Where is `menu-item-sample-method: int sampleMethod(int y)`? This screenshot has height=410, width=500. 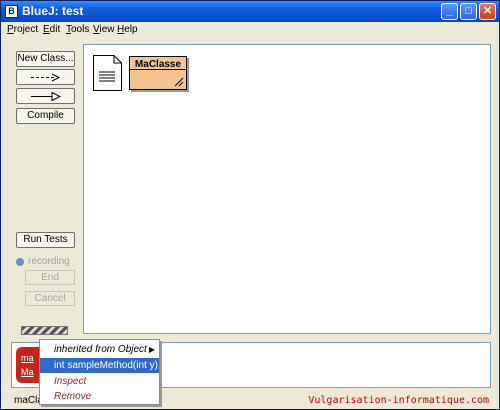 menu-item-sample-method: int sampleMethod(int y) is located at coordinates (99, 365).